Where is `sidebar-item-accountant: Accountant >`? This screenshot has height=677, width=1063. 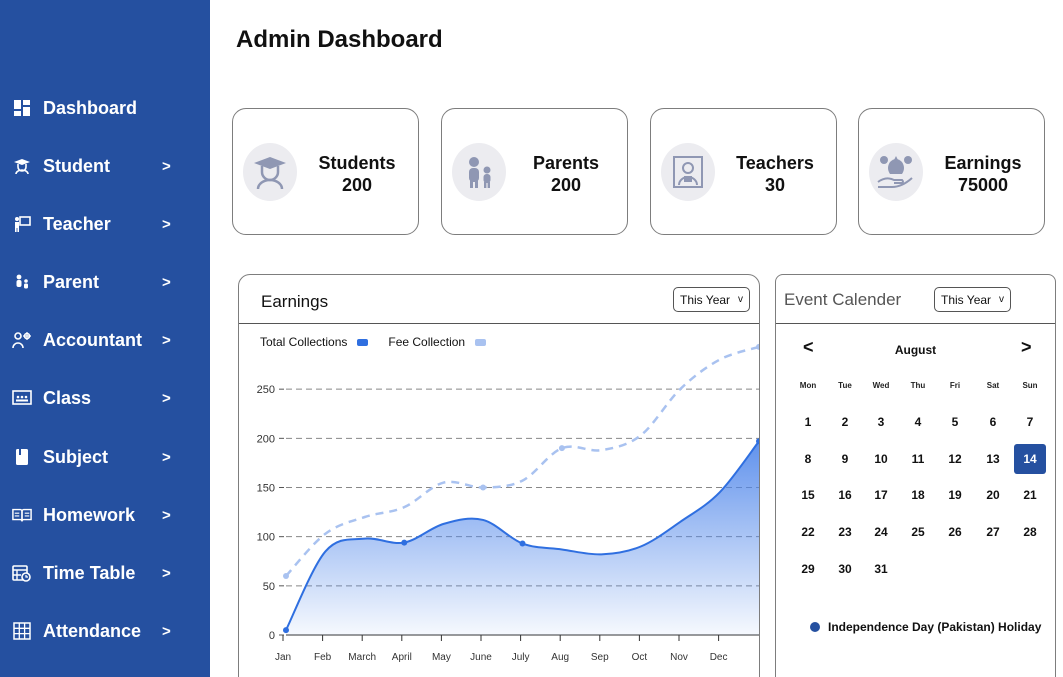
sidebar-item-accountant: Accountant > is located at coordinates (105, 340).